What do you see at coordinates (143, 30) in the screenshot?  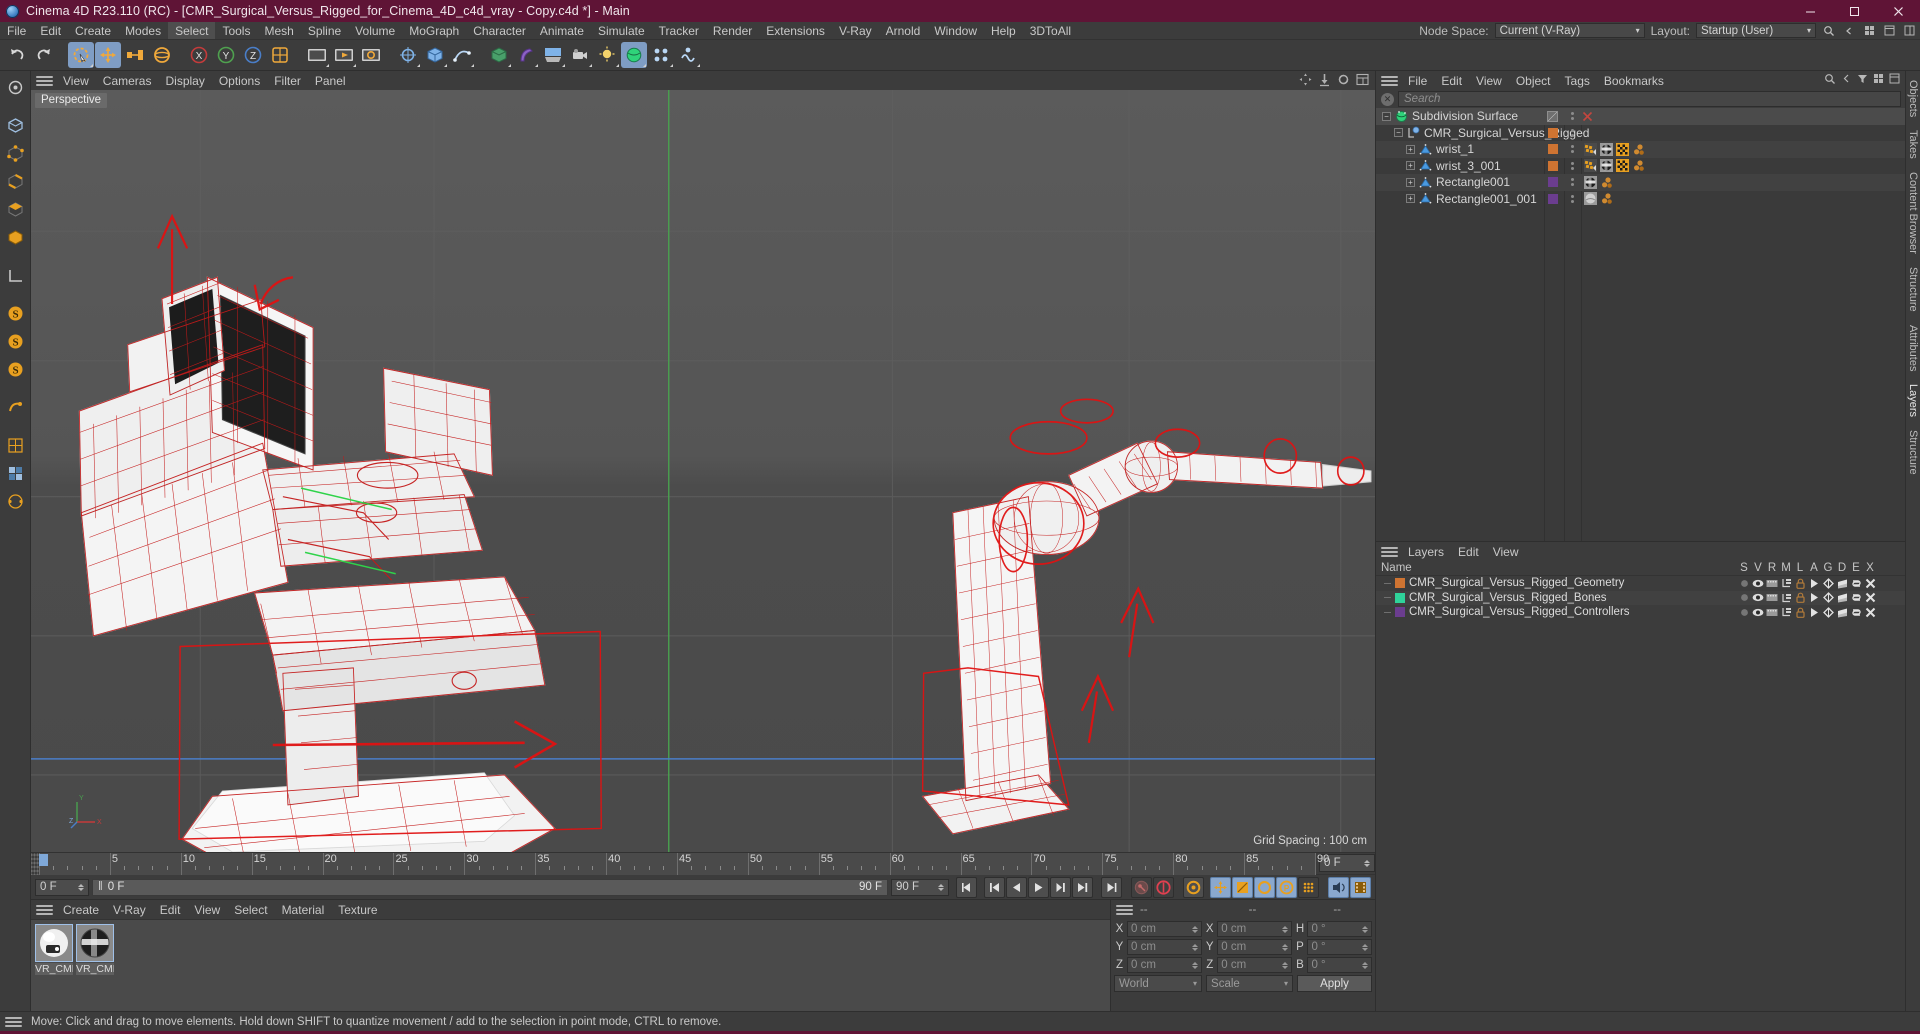 I see `menu-modes: Modes` at bounding box center [143, 30].